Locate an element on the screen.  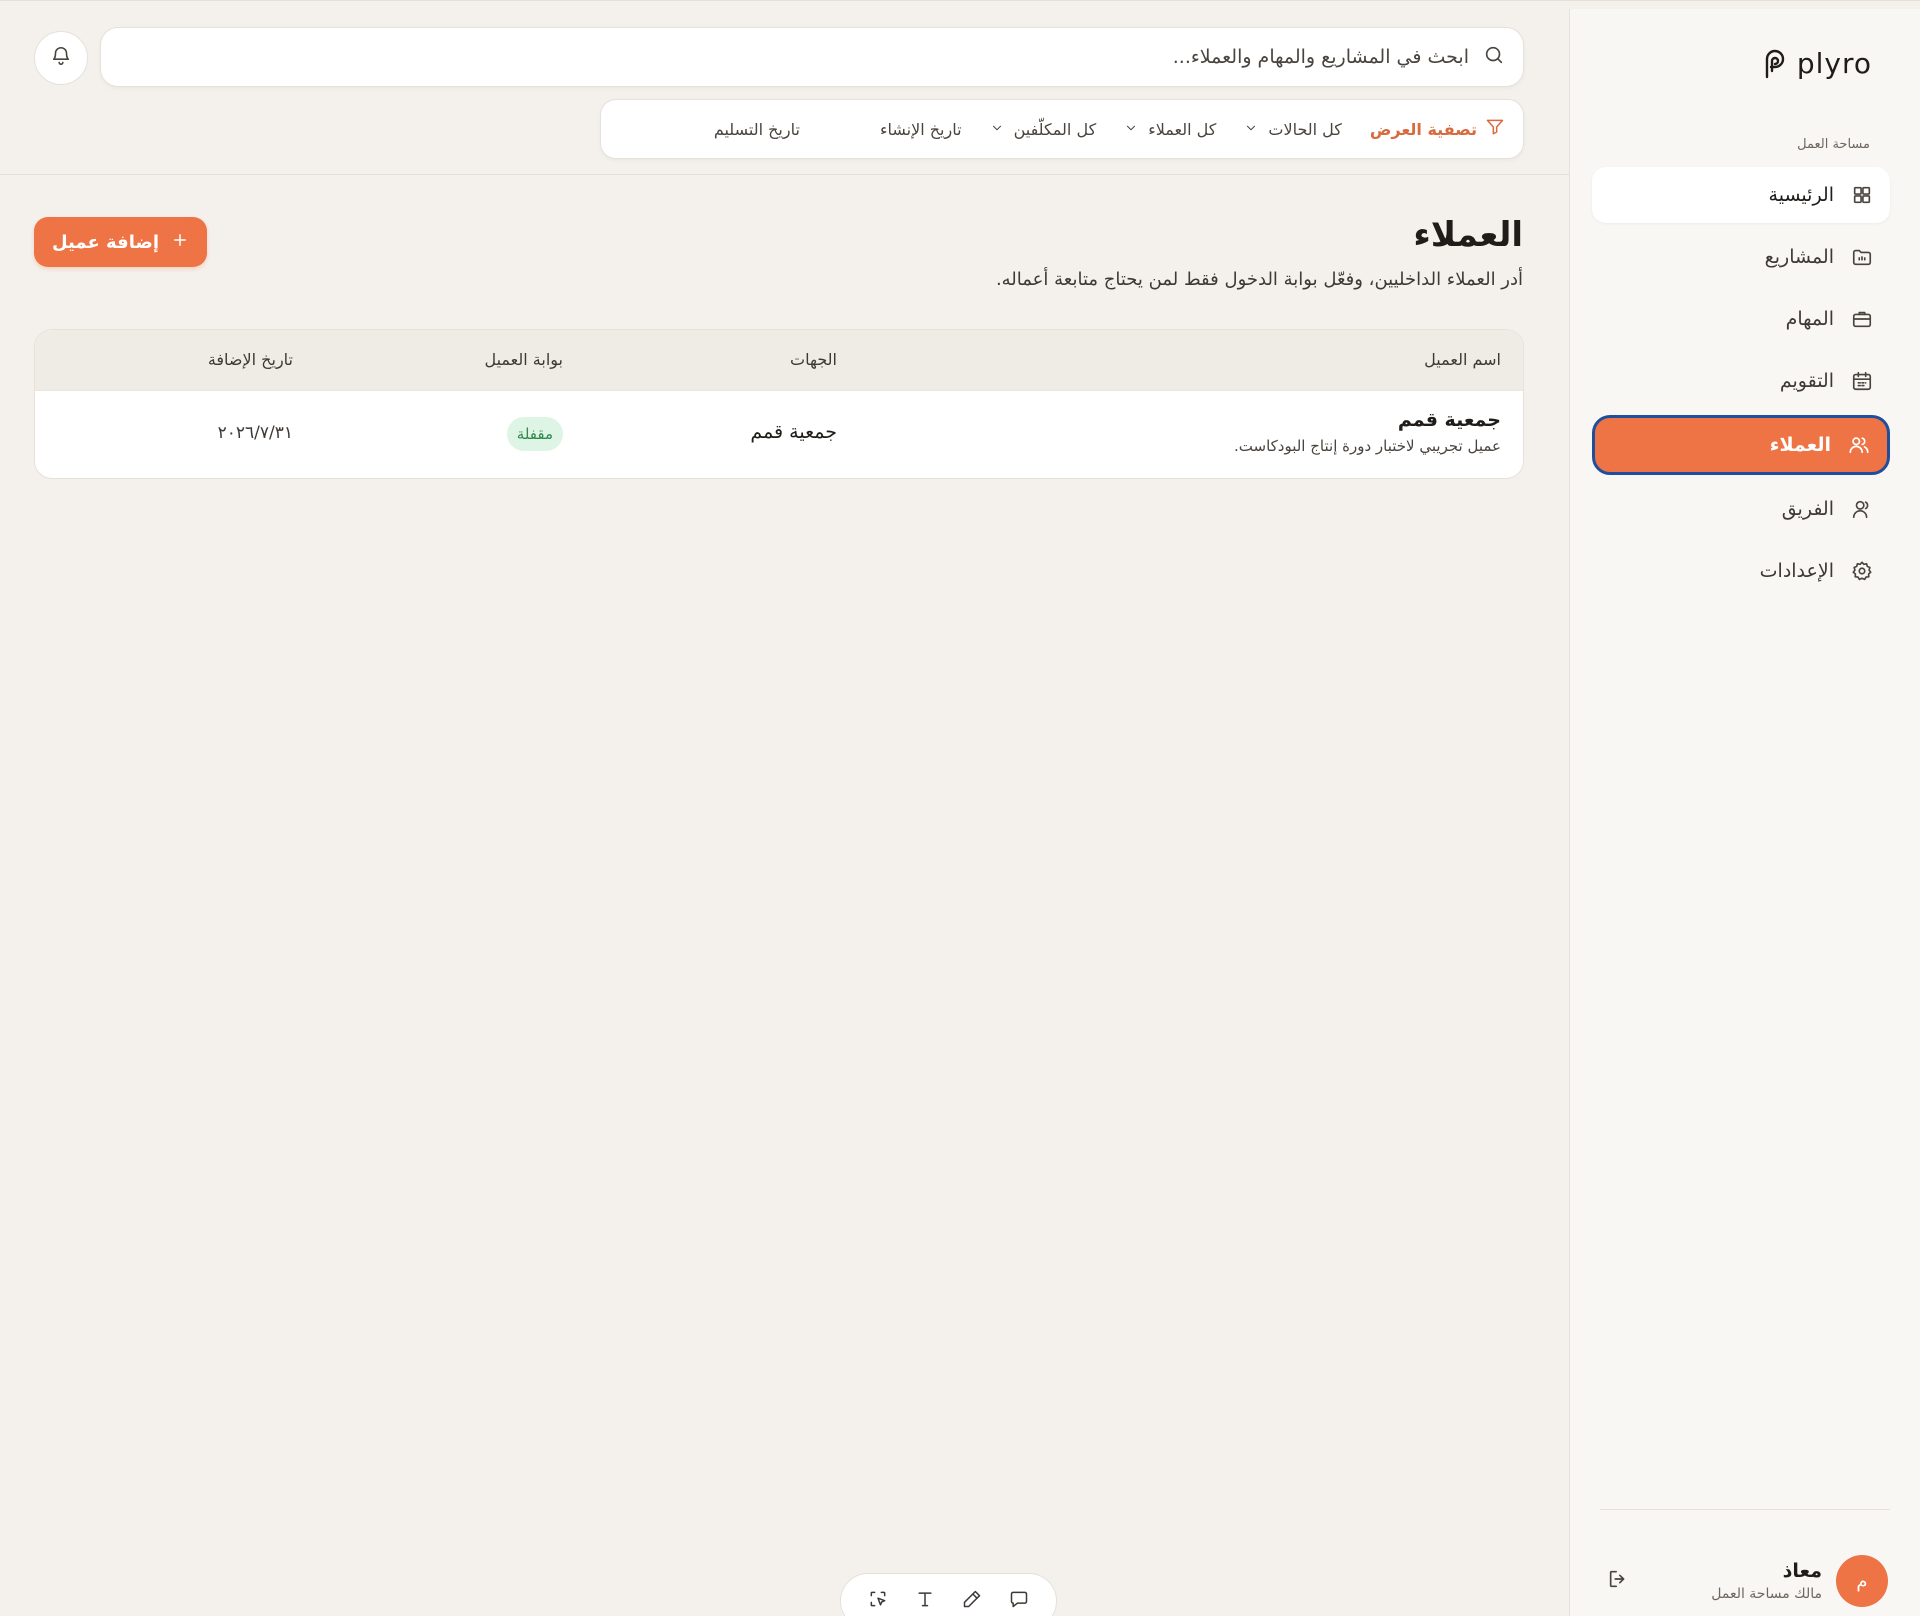
avatar: م is located at coordinates (1862, 1581).